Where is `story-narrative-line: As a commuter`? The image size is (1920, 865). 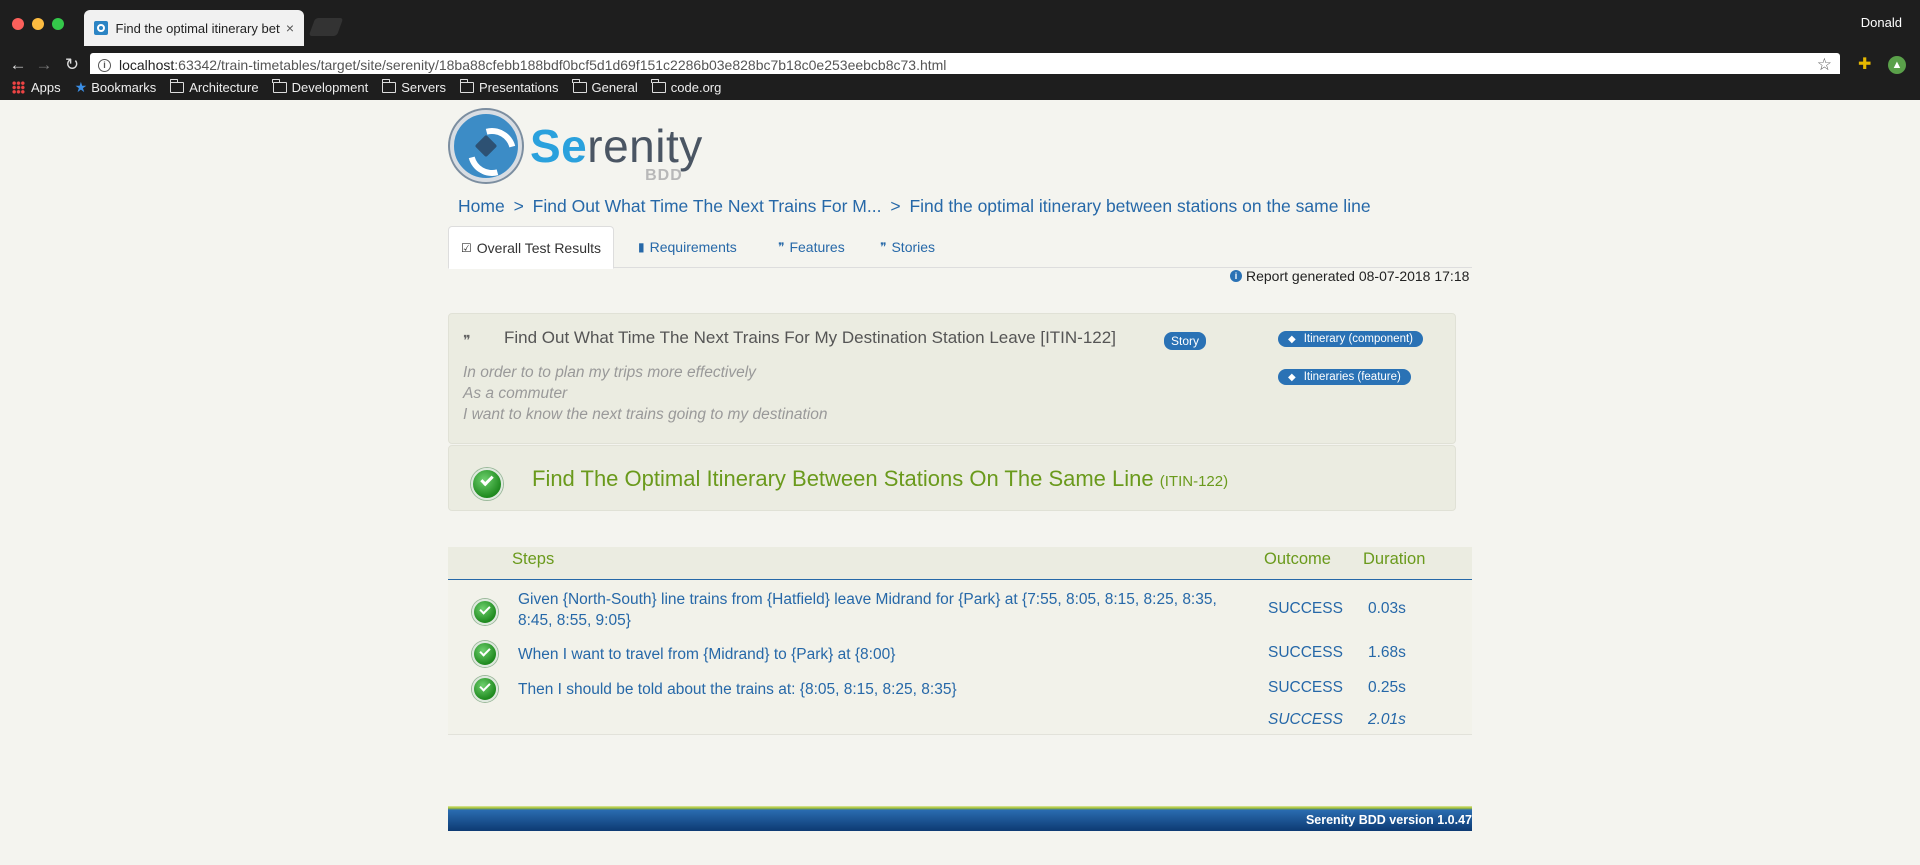 story-narrative-line: As a commuter is located at coordinates (515, 393).